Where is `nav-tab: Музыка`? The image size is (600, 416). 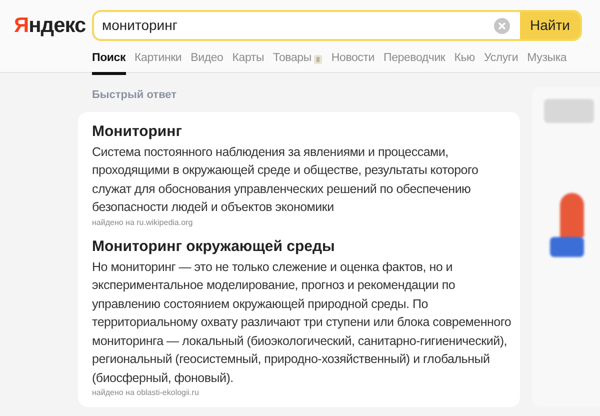 nav-tab: Музыка is located at coordinates (547, 62).